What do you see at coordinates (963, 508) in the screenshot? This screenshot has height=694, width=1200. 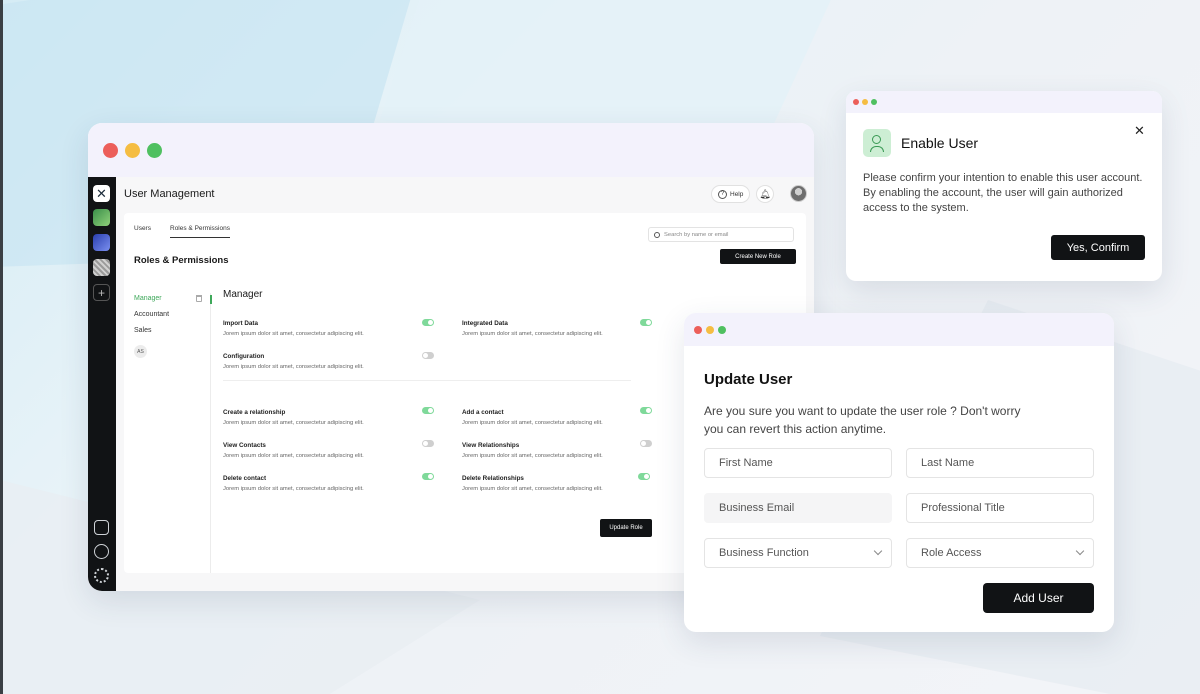 I see `field-placeholder: Professional Title` at bounding box center [963, 508].